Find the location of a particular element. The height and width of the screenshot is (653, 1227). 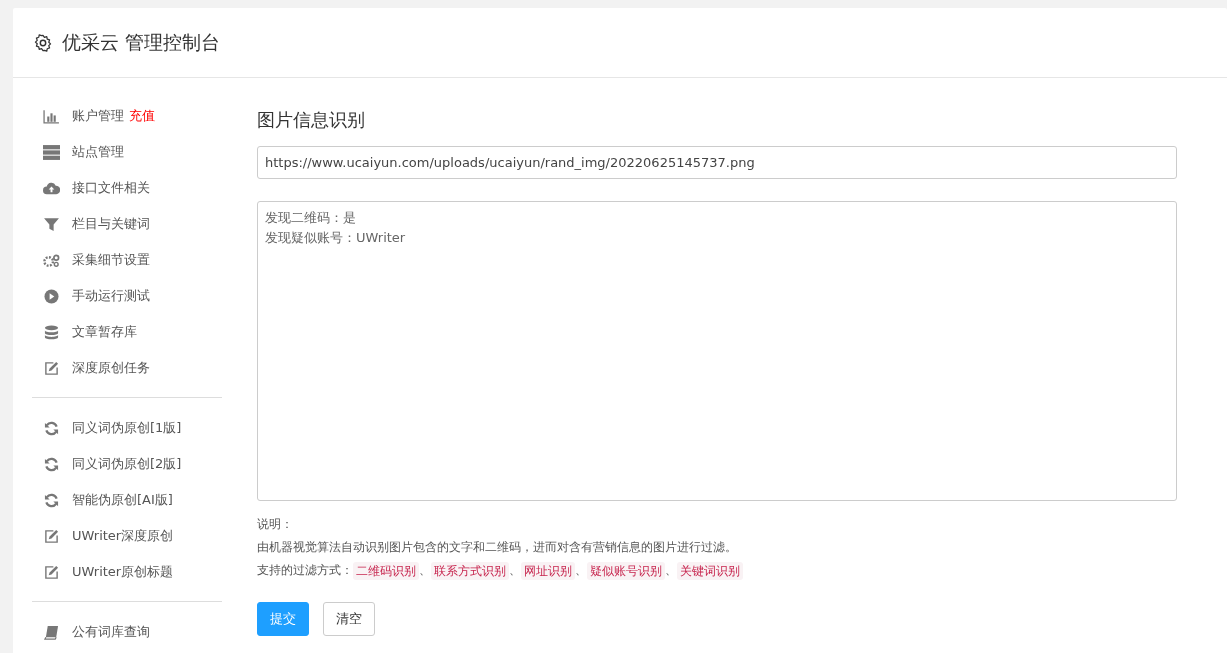

section-title: 图片信息识别 is located at coordinates (311, 120).